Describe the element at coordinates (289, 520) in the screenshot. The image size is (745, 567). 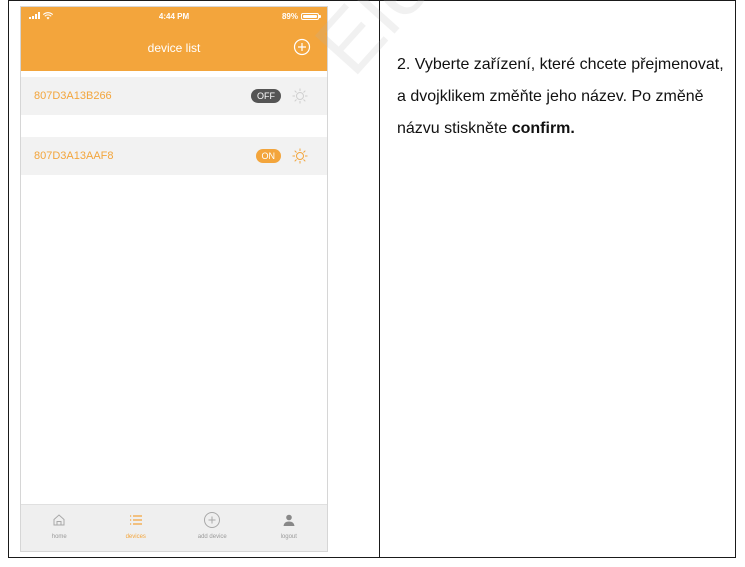
I see `user-icon` at that location.